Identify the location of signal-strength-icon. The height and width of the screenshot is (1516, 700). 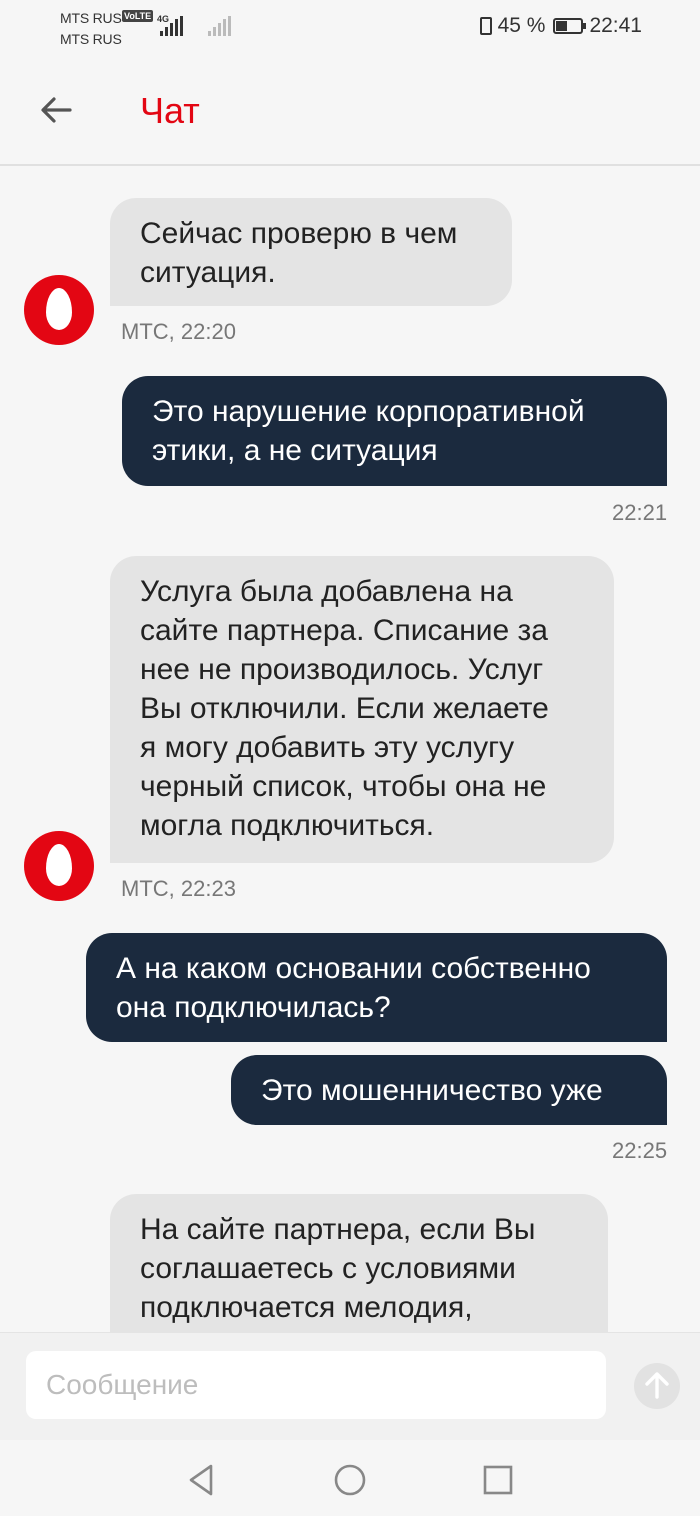
(171, 26).